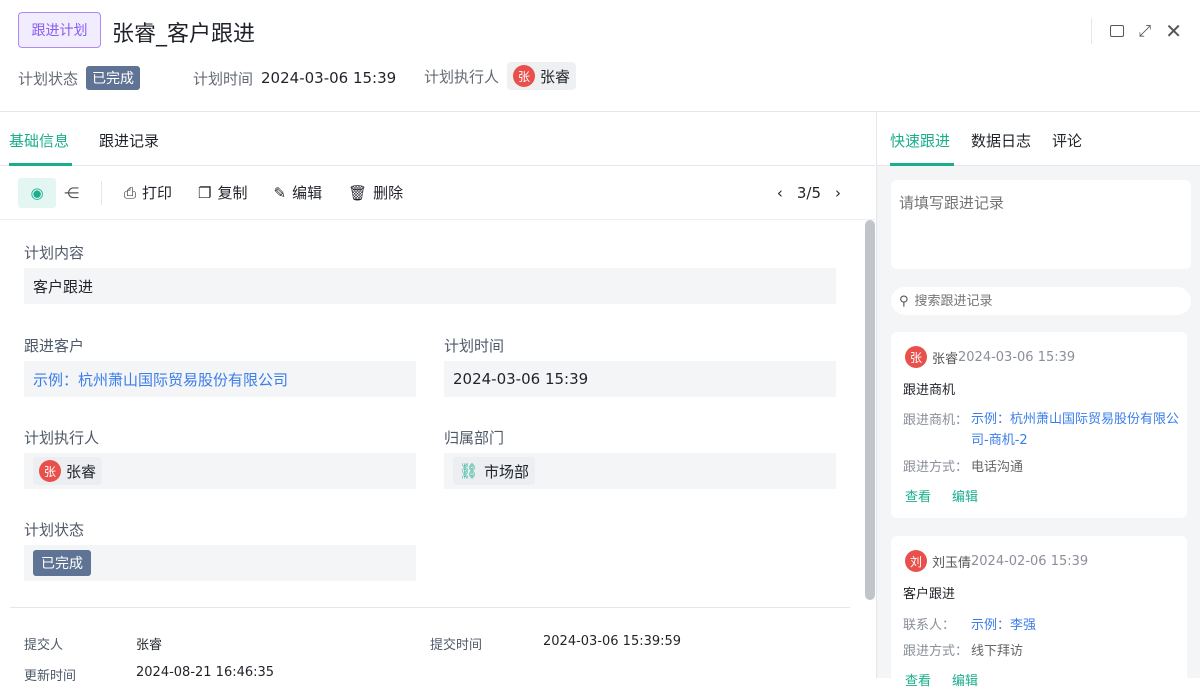  Describe the element at coordinates (936, 420) in the screenshot. I see `label: 跟进商机：` at that location.